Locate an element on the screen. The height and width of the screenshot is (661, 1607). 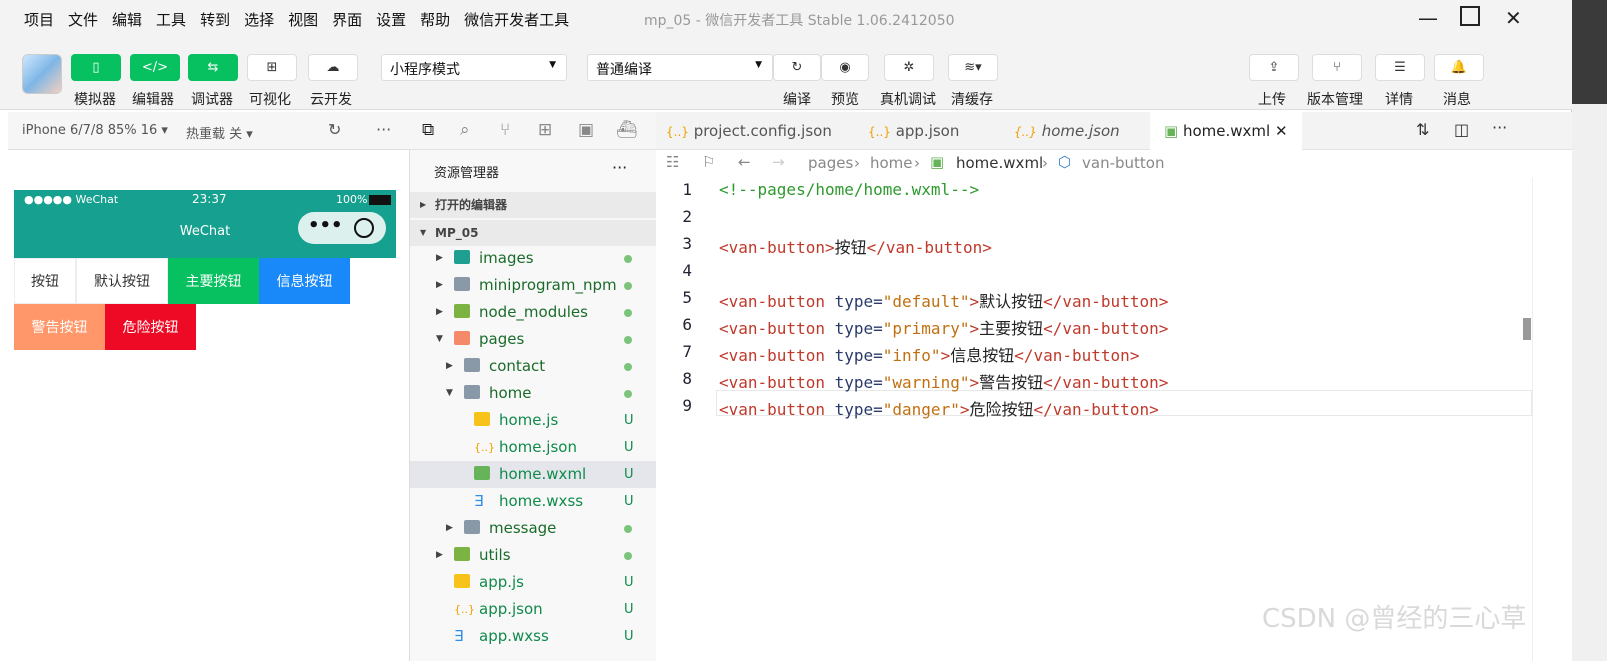
mode-select-value: 小程序模式 is located at coordinates (425, 70).